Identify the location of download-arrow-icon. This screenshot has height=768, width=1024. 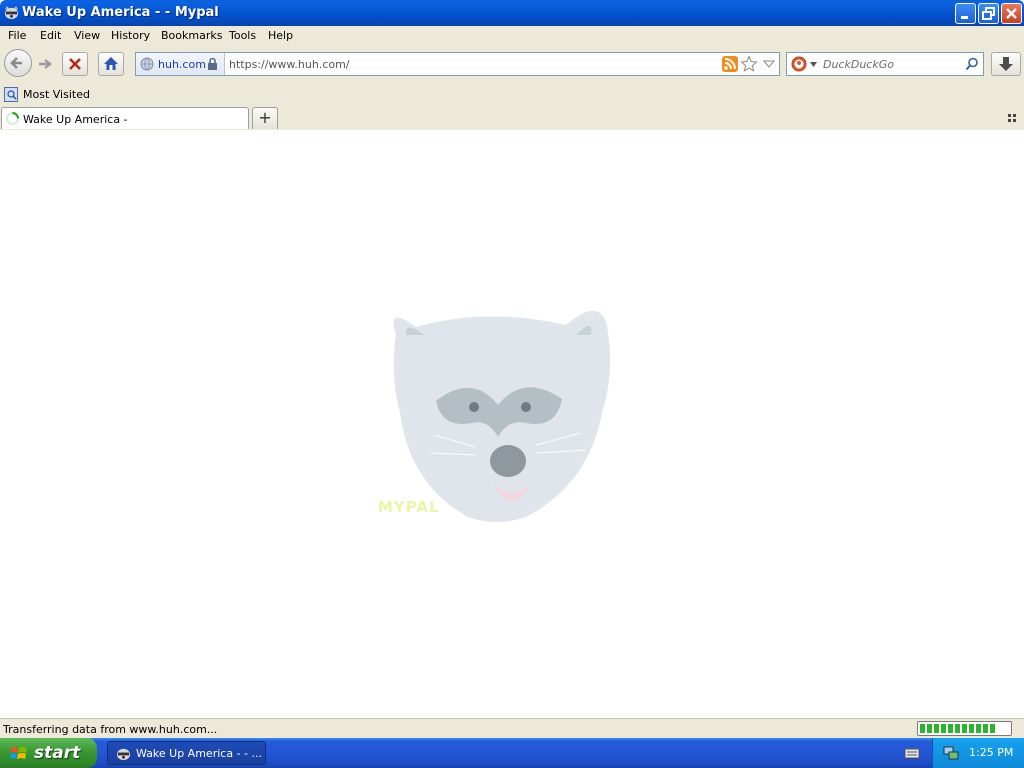
(1006, 64).